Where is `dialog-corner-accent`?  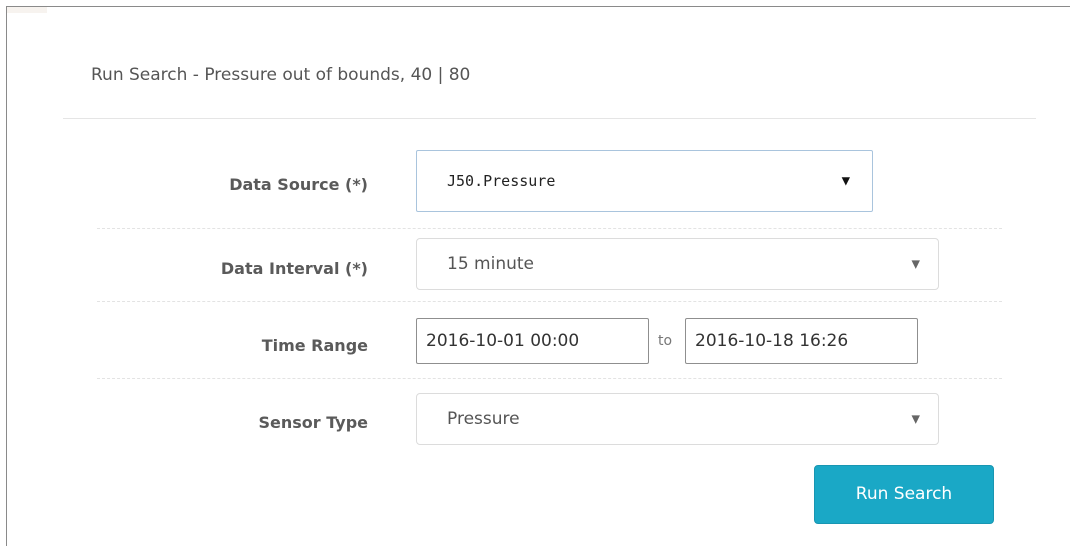 dialog-corner-accent is located at coordinates (27, 10).